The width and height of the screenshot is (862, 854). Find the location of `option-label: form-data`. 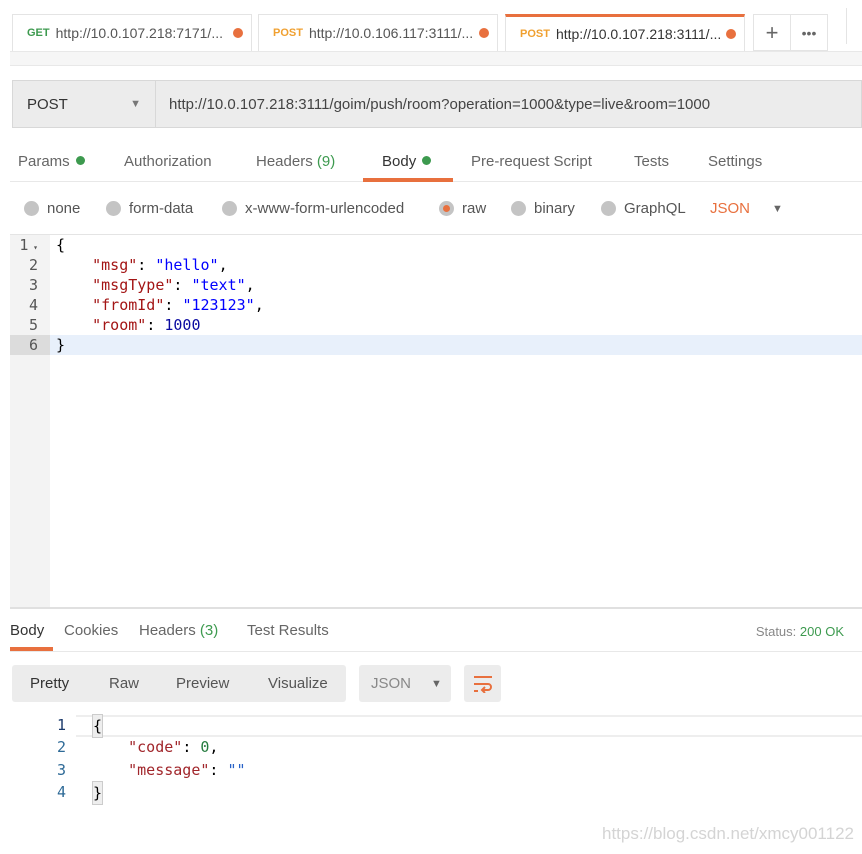

option-label: form-data is located at coordinates (161, 208).